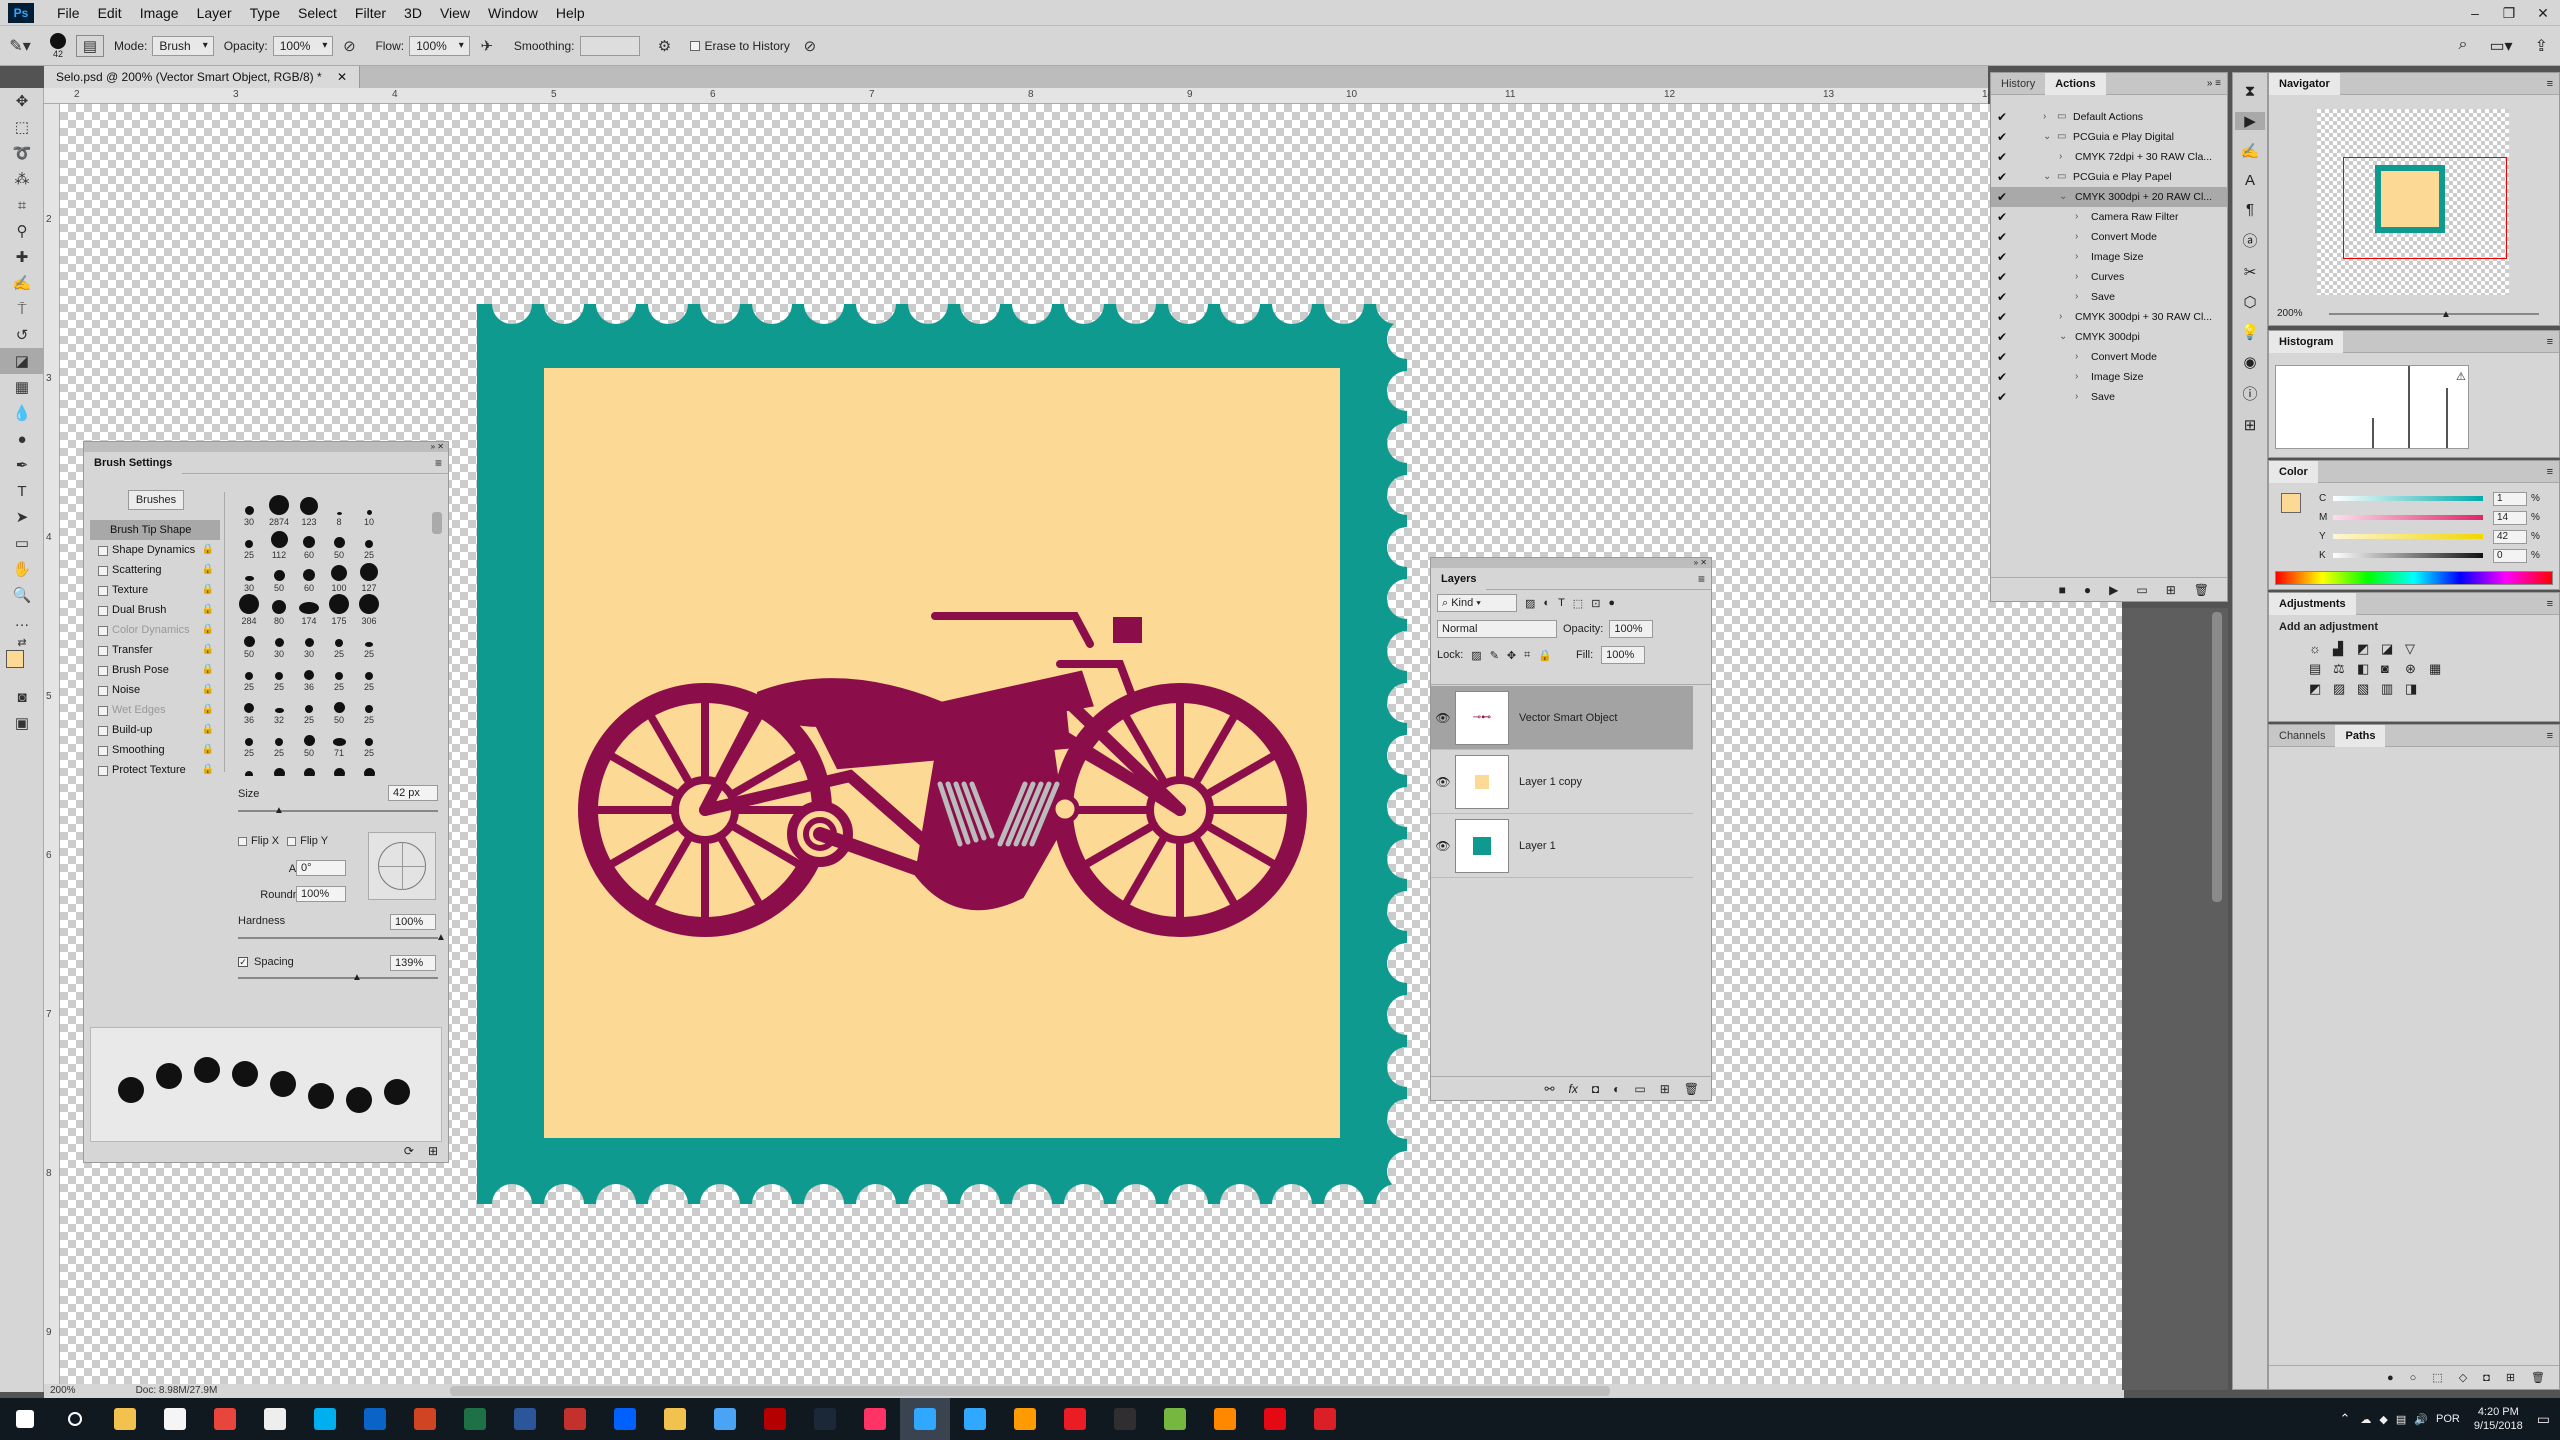 The width and height of the screenshot is (2560, 1440). Describe the element at coordinates (2109, 397) in the screenshot. I see `action-row: ✔ › Save` at that location.